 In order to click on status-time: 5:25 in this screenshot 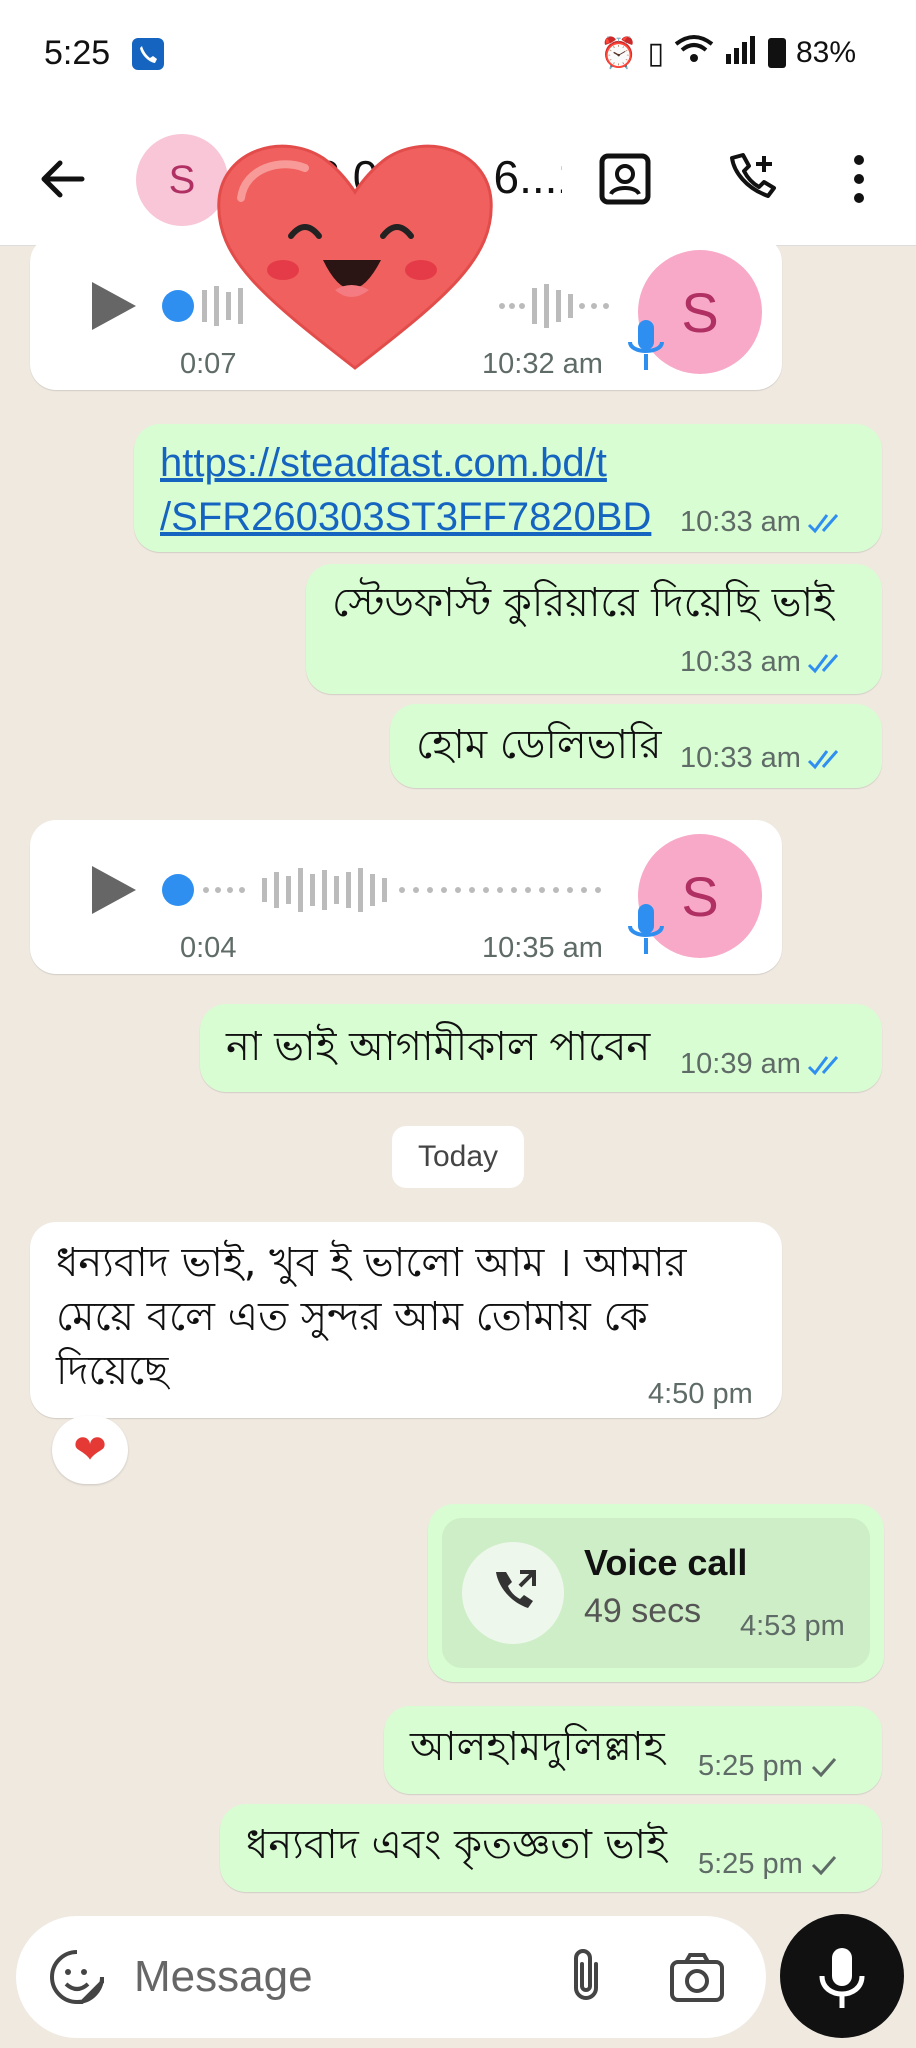, I will do `click(77, 53)`.